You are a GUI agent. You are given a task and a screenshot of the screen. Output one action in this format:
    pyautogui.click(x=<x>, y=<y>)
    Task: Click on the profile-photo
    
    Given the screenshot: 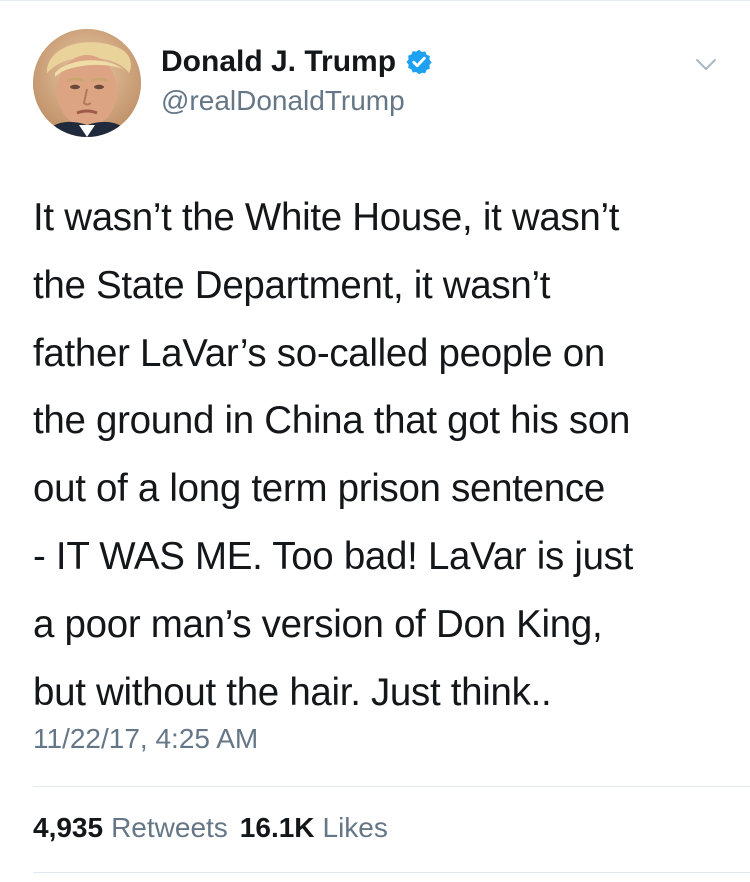 What is the action you would take?
    pyautogui.click(x=87, y=83)
    